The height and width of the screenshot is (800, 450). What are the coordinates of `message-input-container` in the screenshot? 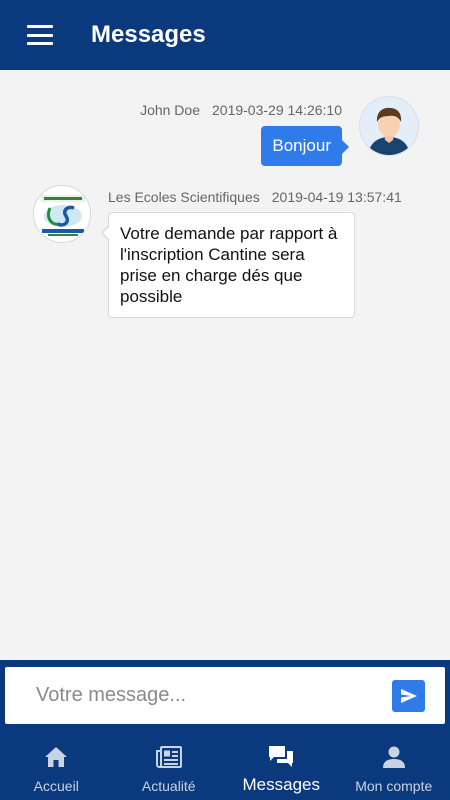 It's located at (225, 695).